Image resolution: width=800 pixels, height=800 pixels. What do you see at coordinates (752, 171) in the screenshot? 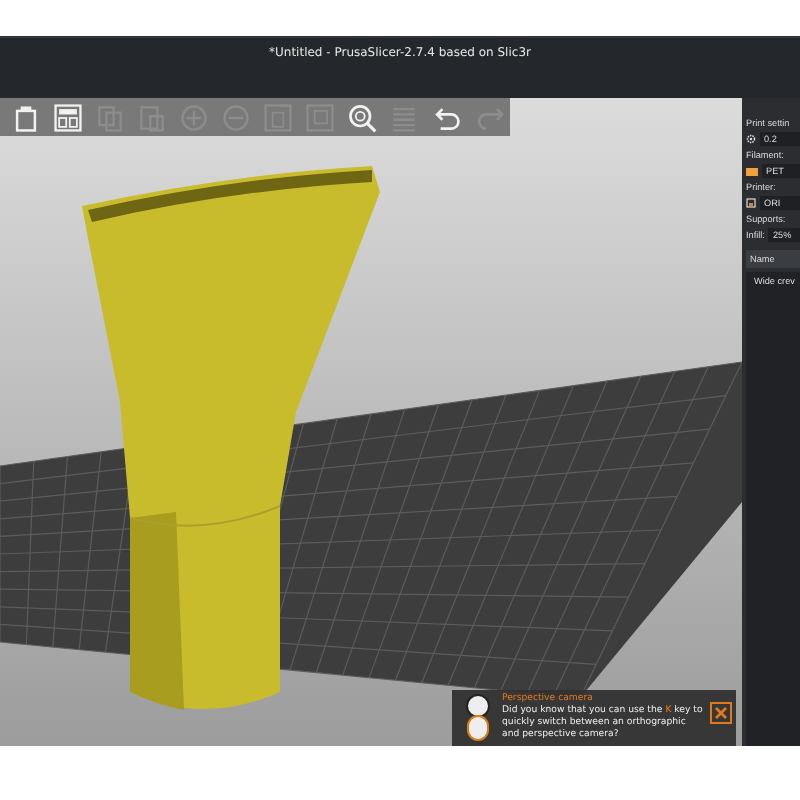
I see `filament-color-swatch` at bounding box center [752, 171].